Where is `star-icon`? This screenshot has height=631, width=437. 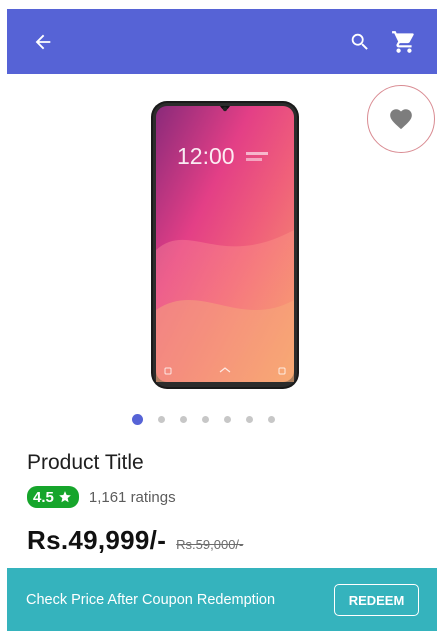
star-icon is located at coordinates (65, 497).